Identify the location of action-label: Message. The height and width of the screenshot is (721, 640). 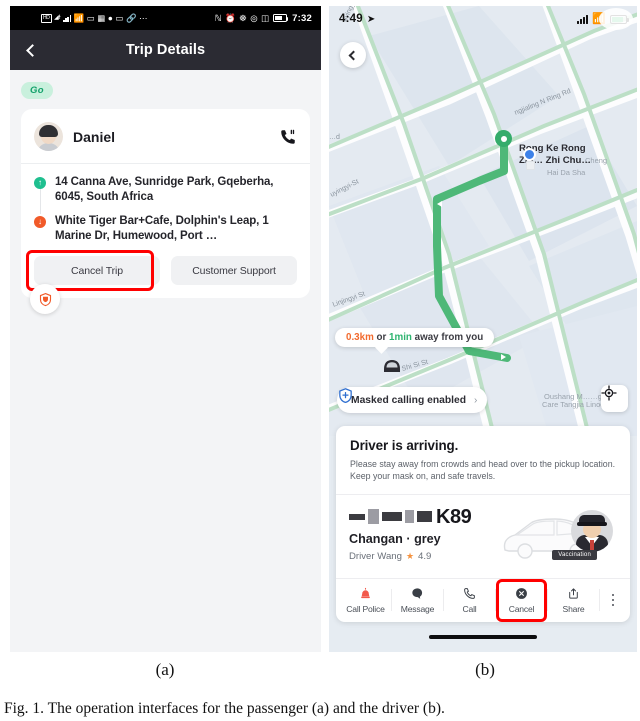
(417, 609).